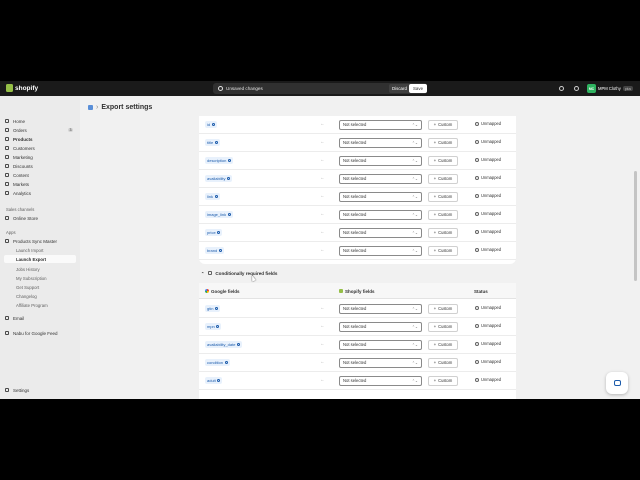 The height and width of the screenshot is (480, 640). I want to click on sidebar-subitem-my-subscription: My Subscription, so click(31, 278).